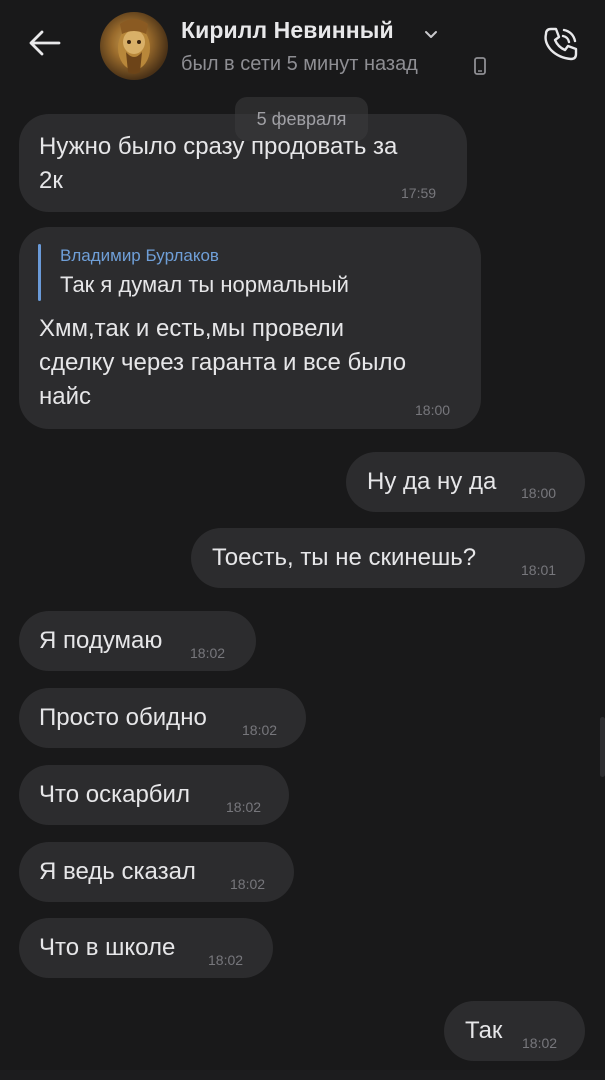 The image size is (605, 1080). I want to click on message-bubble-outgoing: Тоесть, ты не скинешь? 18:01, so click(388, 558).